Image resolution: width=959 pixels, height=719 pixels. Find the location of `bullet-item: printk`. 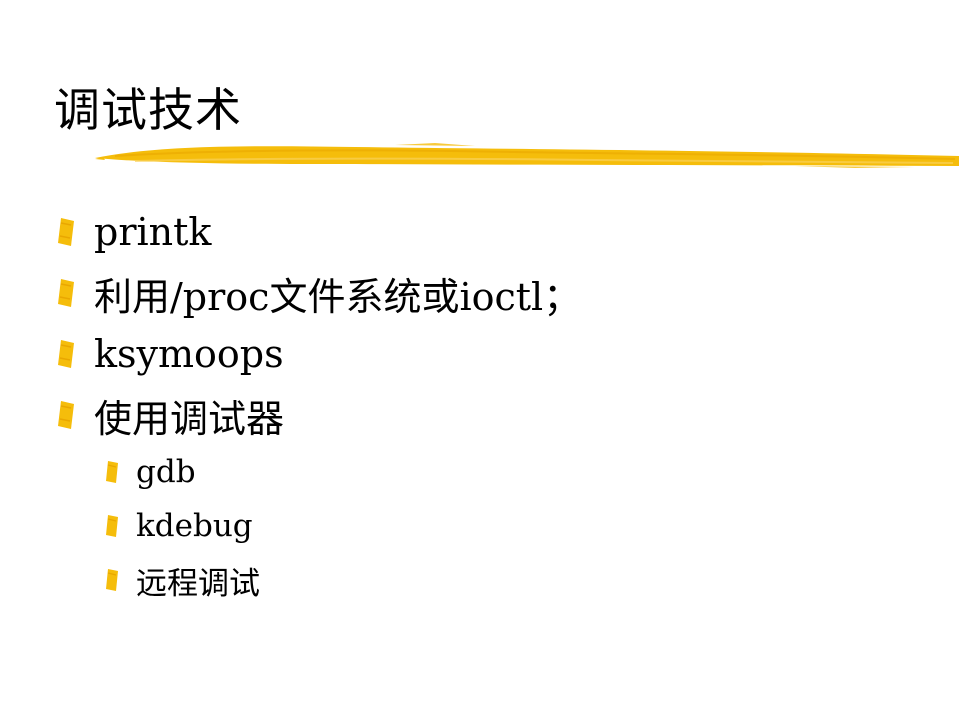

bullet-item: printk is located at coordinates (134, 232).